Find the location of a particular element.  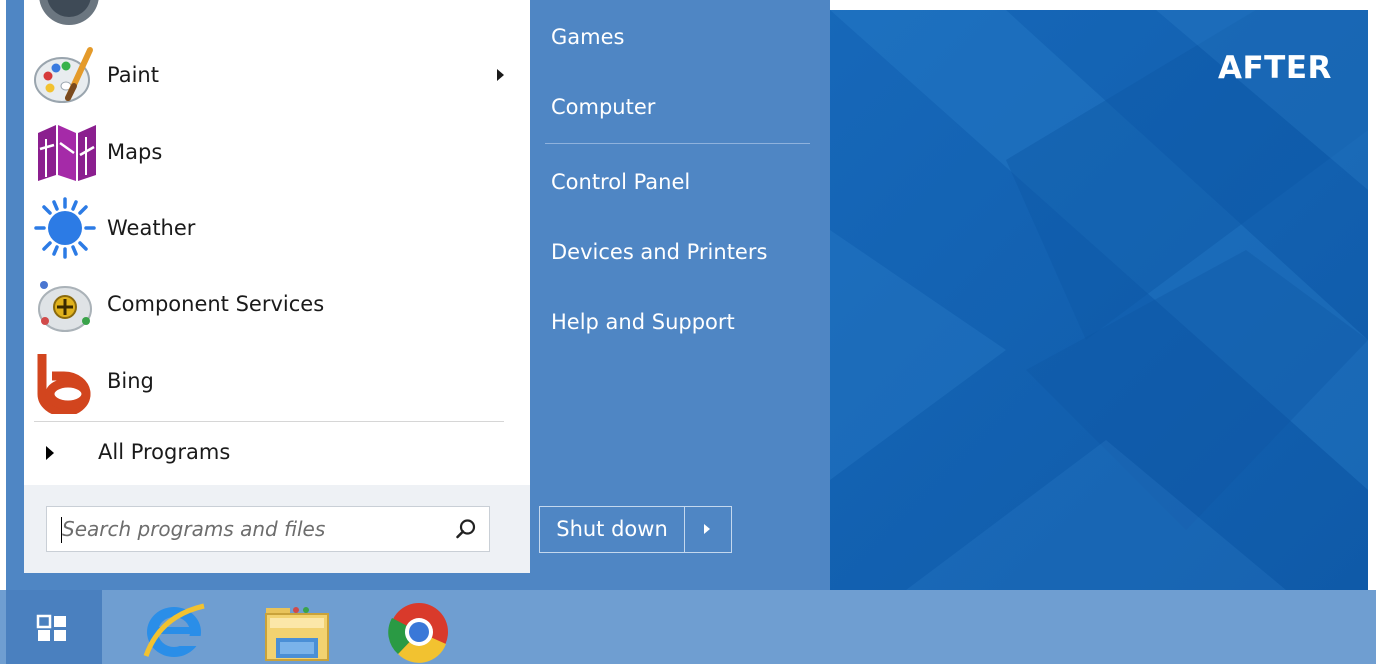

all-programs-label: All Programs is located at coordinates (164, 452).